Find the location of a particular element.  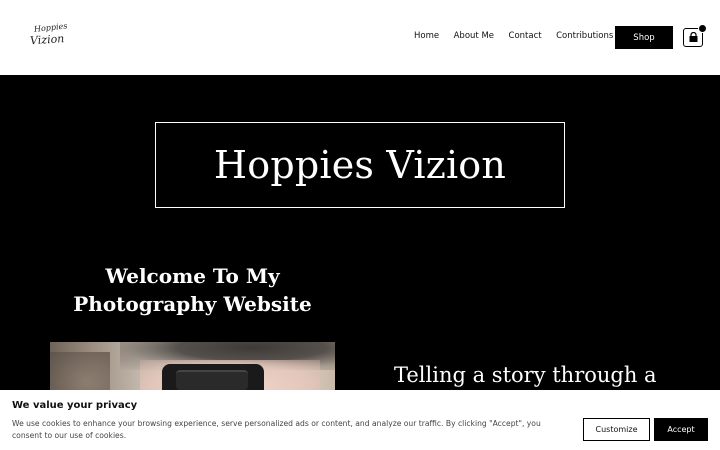

nav-contributions: Contributions is located at coordinates (584, 36).